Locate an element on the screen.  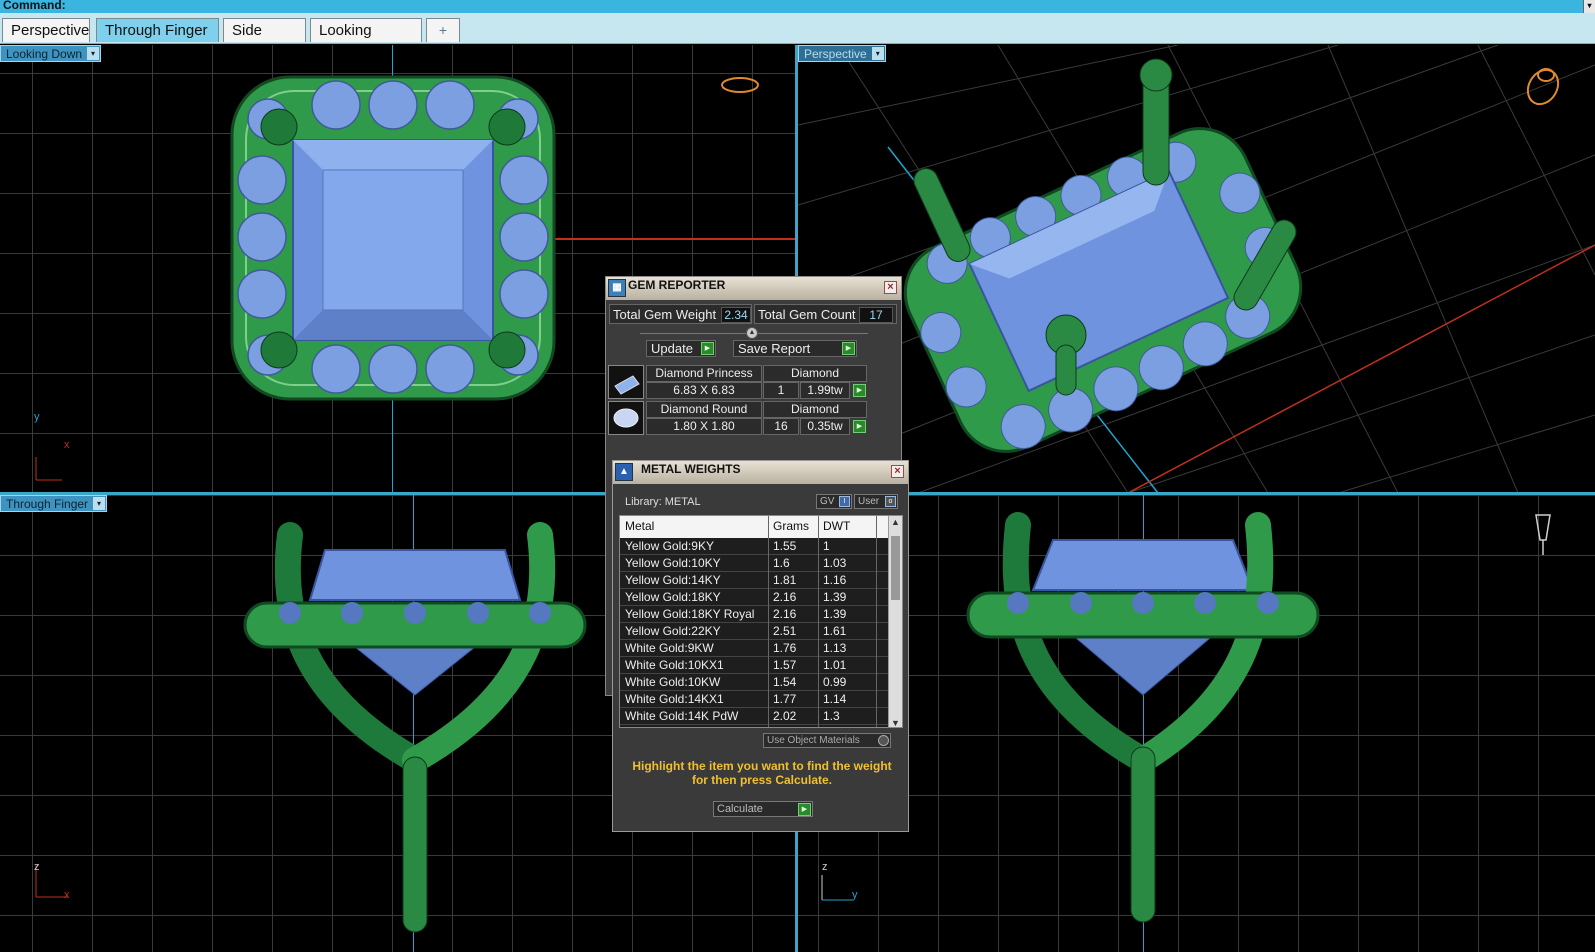
gv-label: GV is located at coordinates (827, 501).